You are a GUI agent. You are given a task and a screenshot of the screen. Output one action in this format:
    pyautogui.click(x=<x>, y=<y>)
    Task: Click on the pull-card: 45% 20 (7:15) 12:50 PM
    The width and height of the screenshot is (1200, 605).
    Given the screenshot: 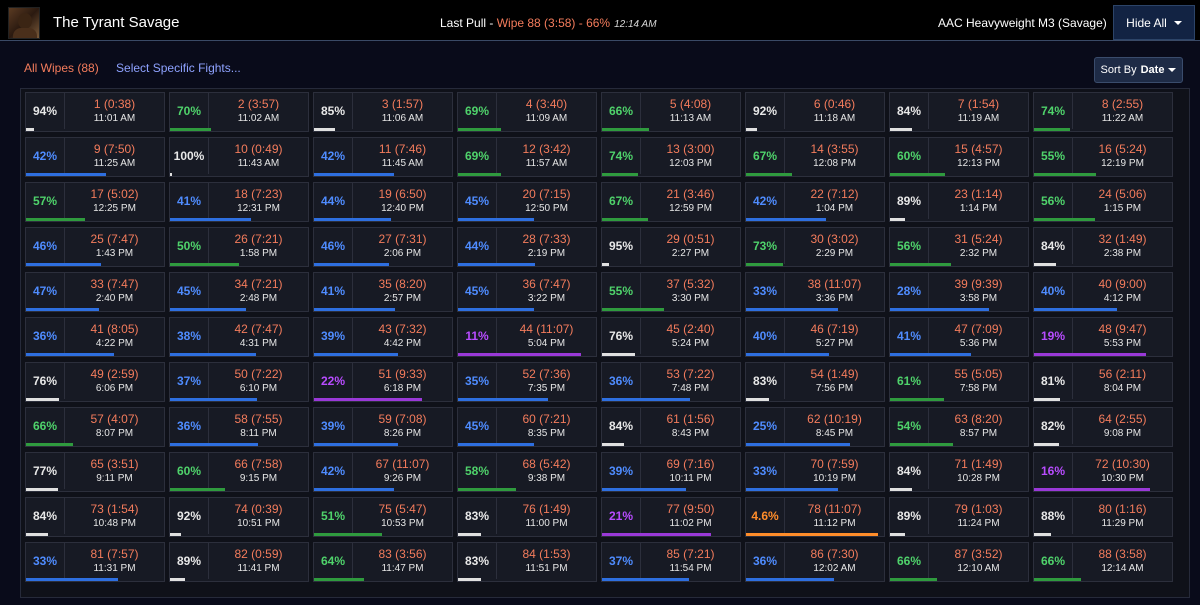 What is the action you would take?
    pyautogui.click(x=527, y=202)
    